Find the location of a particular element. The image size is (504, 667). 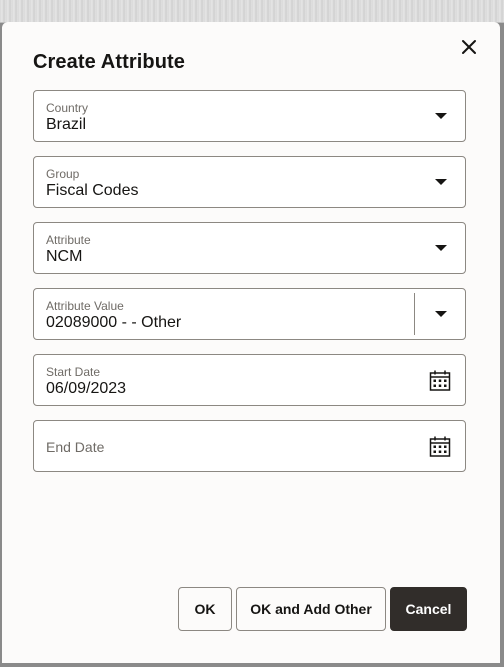

attribute-label: Attribute is located at coordinates (68, 240).